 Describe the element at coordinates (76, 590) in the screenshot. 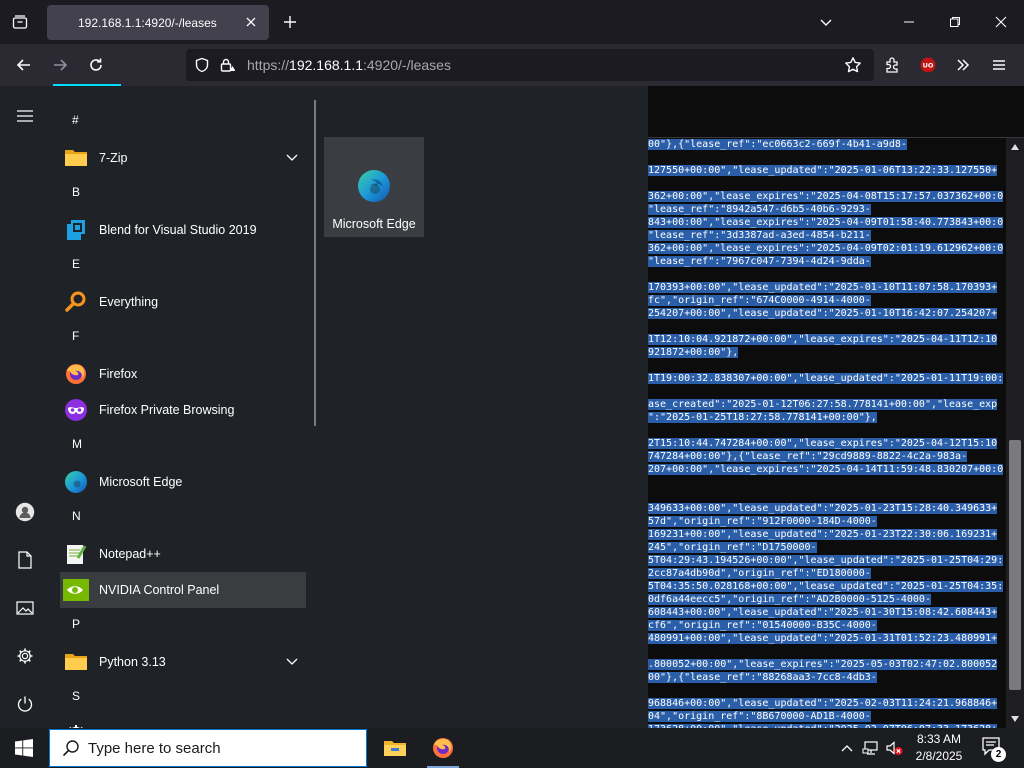

I see `nvidia-icon` at that location.